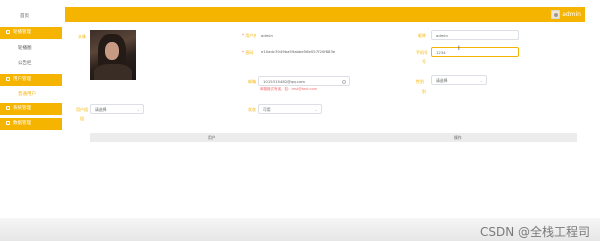 Image resolution: width=600 pixels, height=241 pixels. I want to click on avatar-image, so click(113, 55).